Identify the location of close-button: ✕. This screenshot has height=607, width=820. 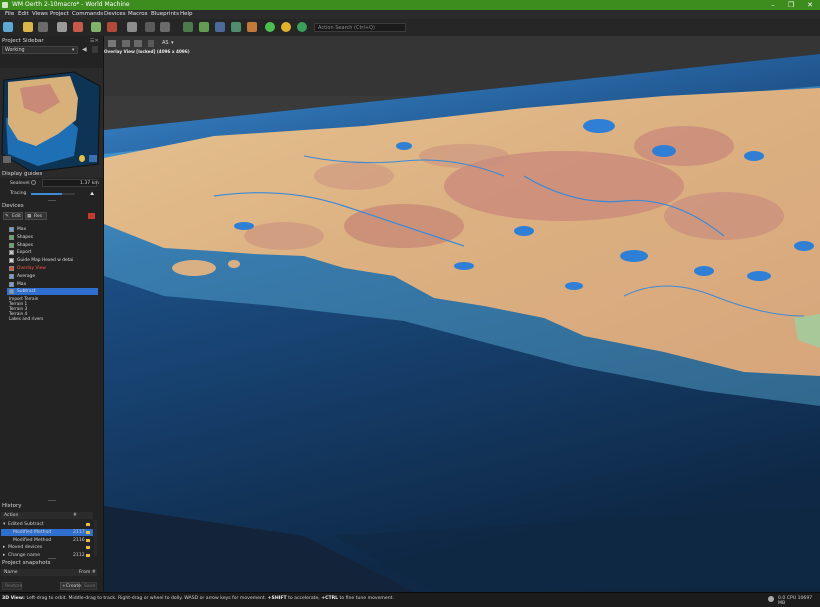
(810, 5).